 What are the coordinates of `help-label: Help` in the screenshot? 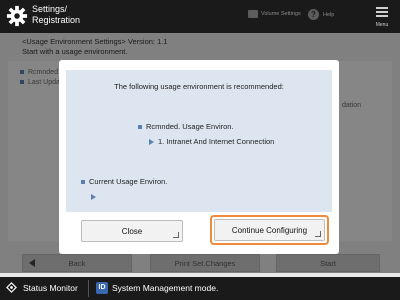 It's located at (329, 14).